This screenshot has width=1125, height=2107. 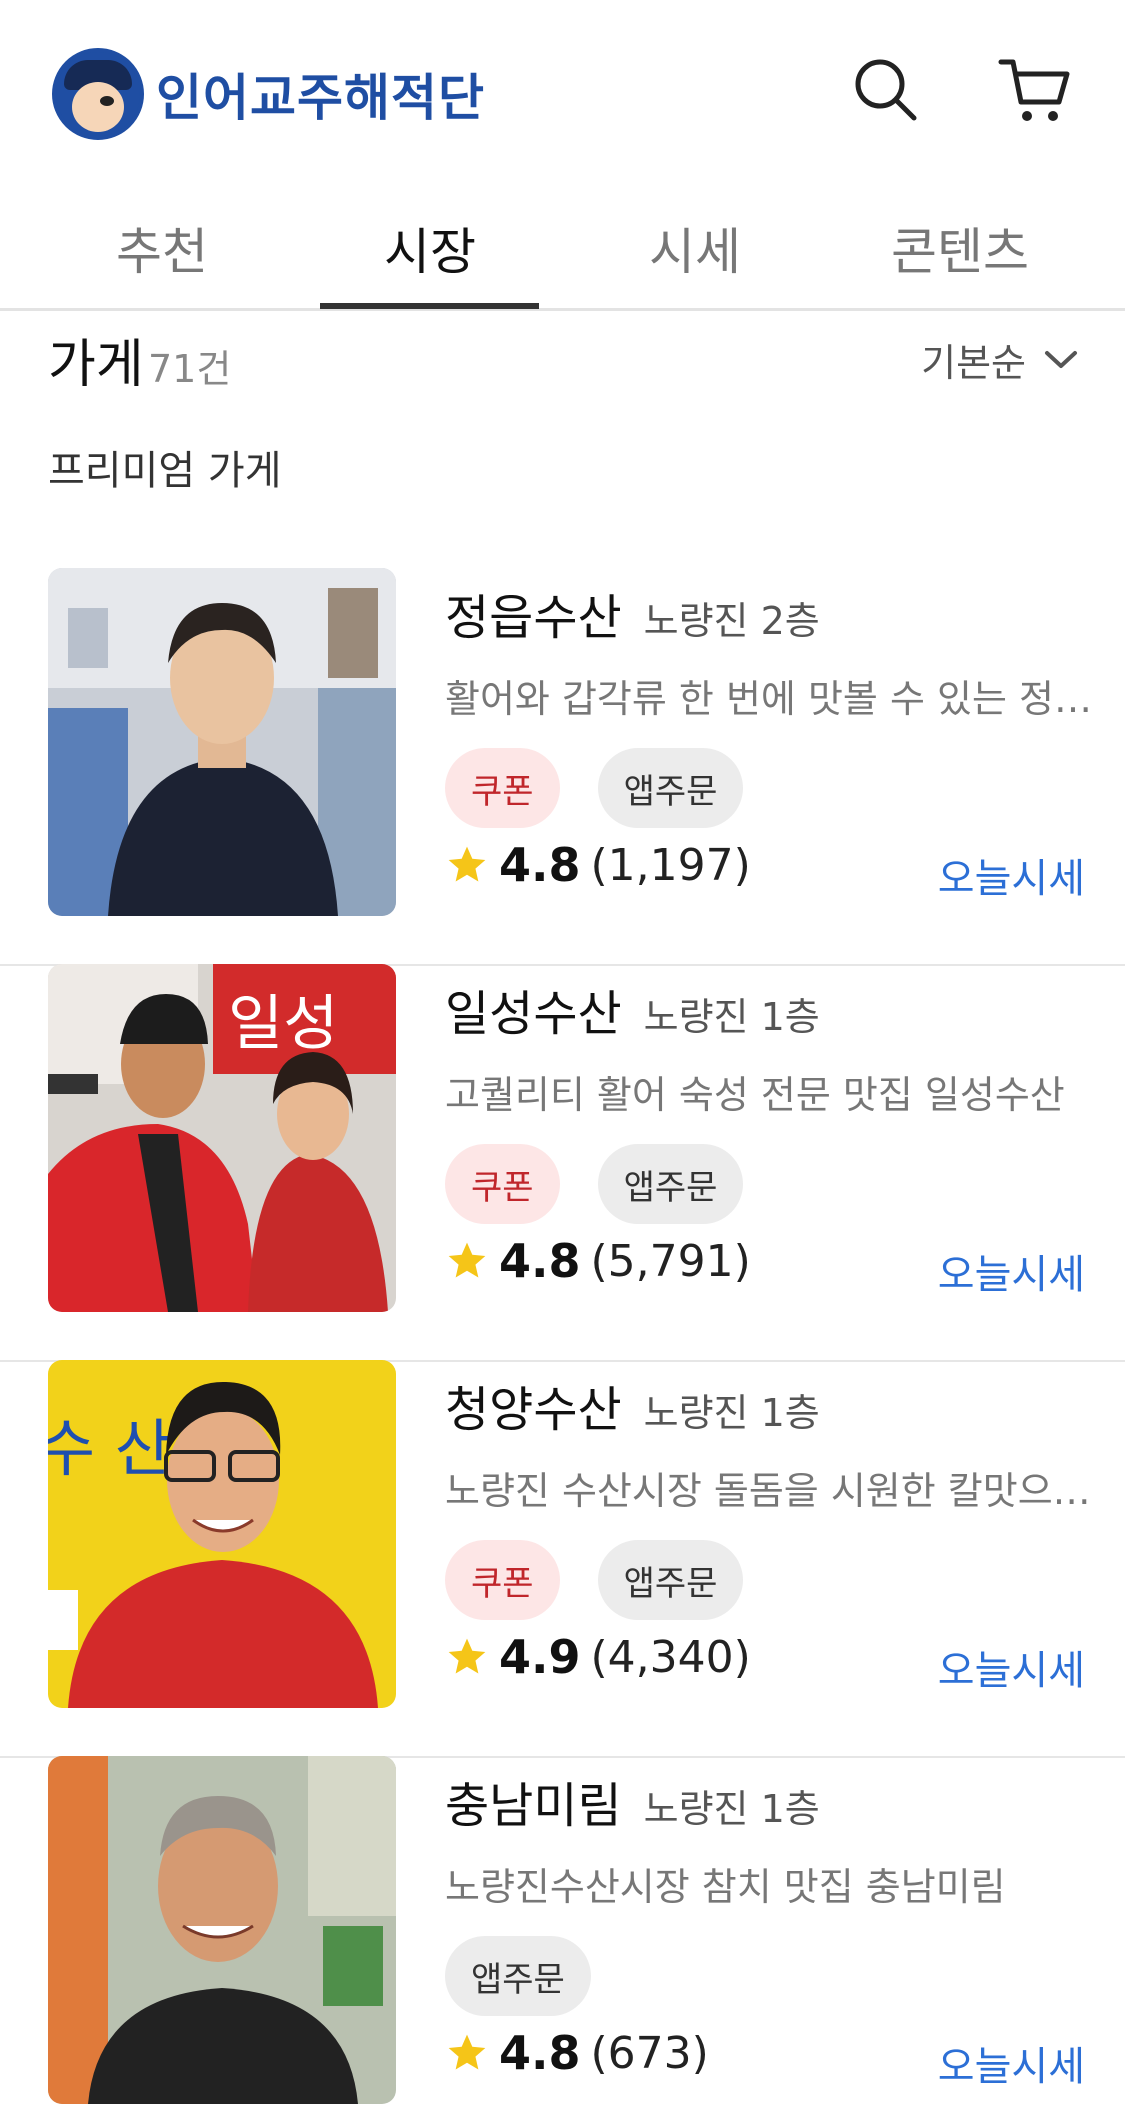 What do you see at coordinates (563, 358) in the screenshot?
I see `store-list-header: 가게 71건 기본순` at bounding box center [563, 358].